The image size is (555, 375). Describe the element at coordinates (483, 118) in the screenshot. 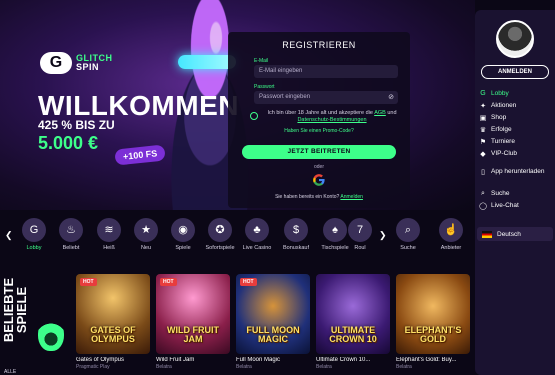

I see `shop-icon: ▣` at that location.